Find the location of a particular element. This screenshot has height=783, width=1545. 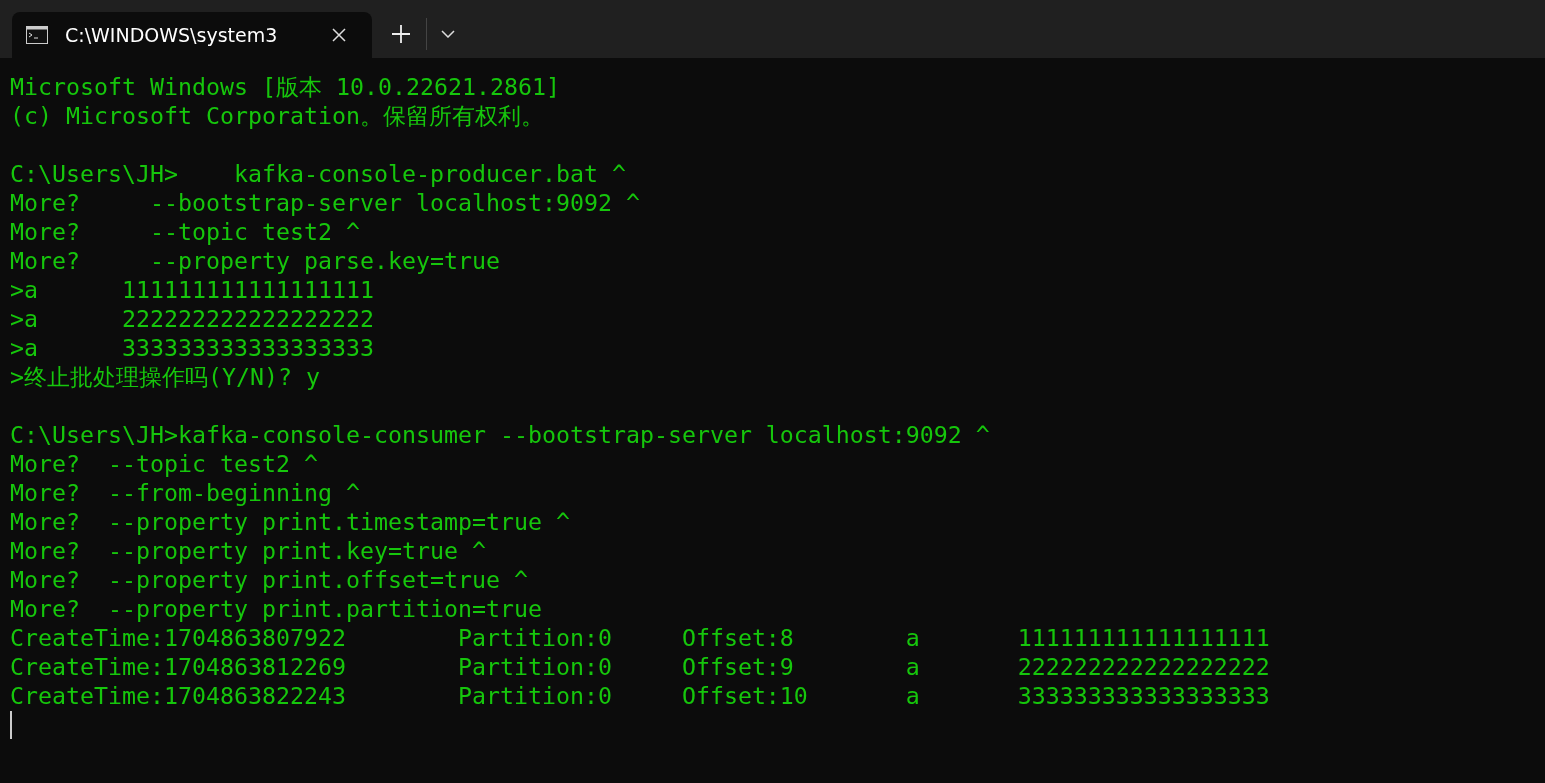

chevron-down-icon is located at coordinates (448, 34).